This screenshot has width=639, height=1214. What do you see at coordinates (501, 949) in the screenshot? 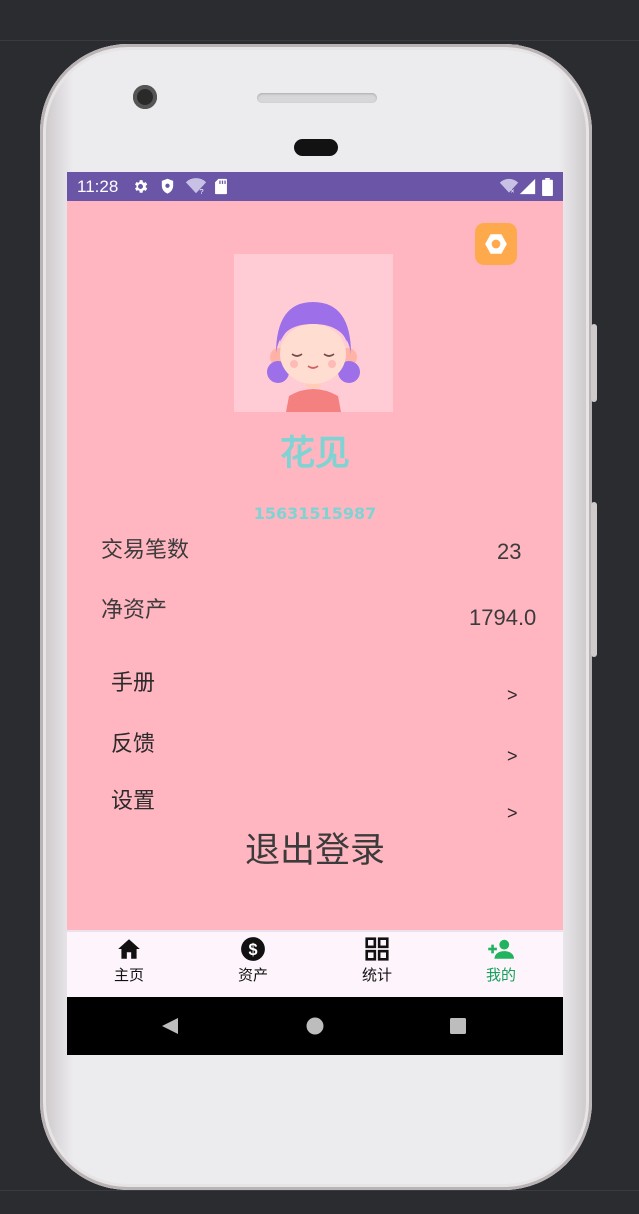
I see `person-add-icon` at bounding box center [501, 949].